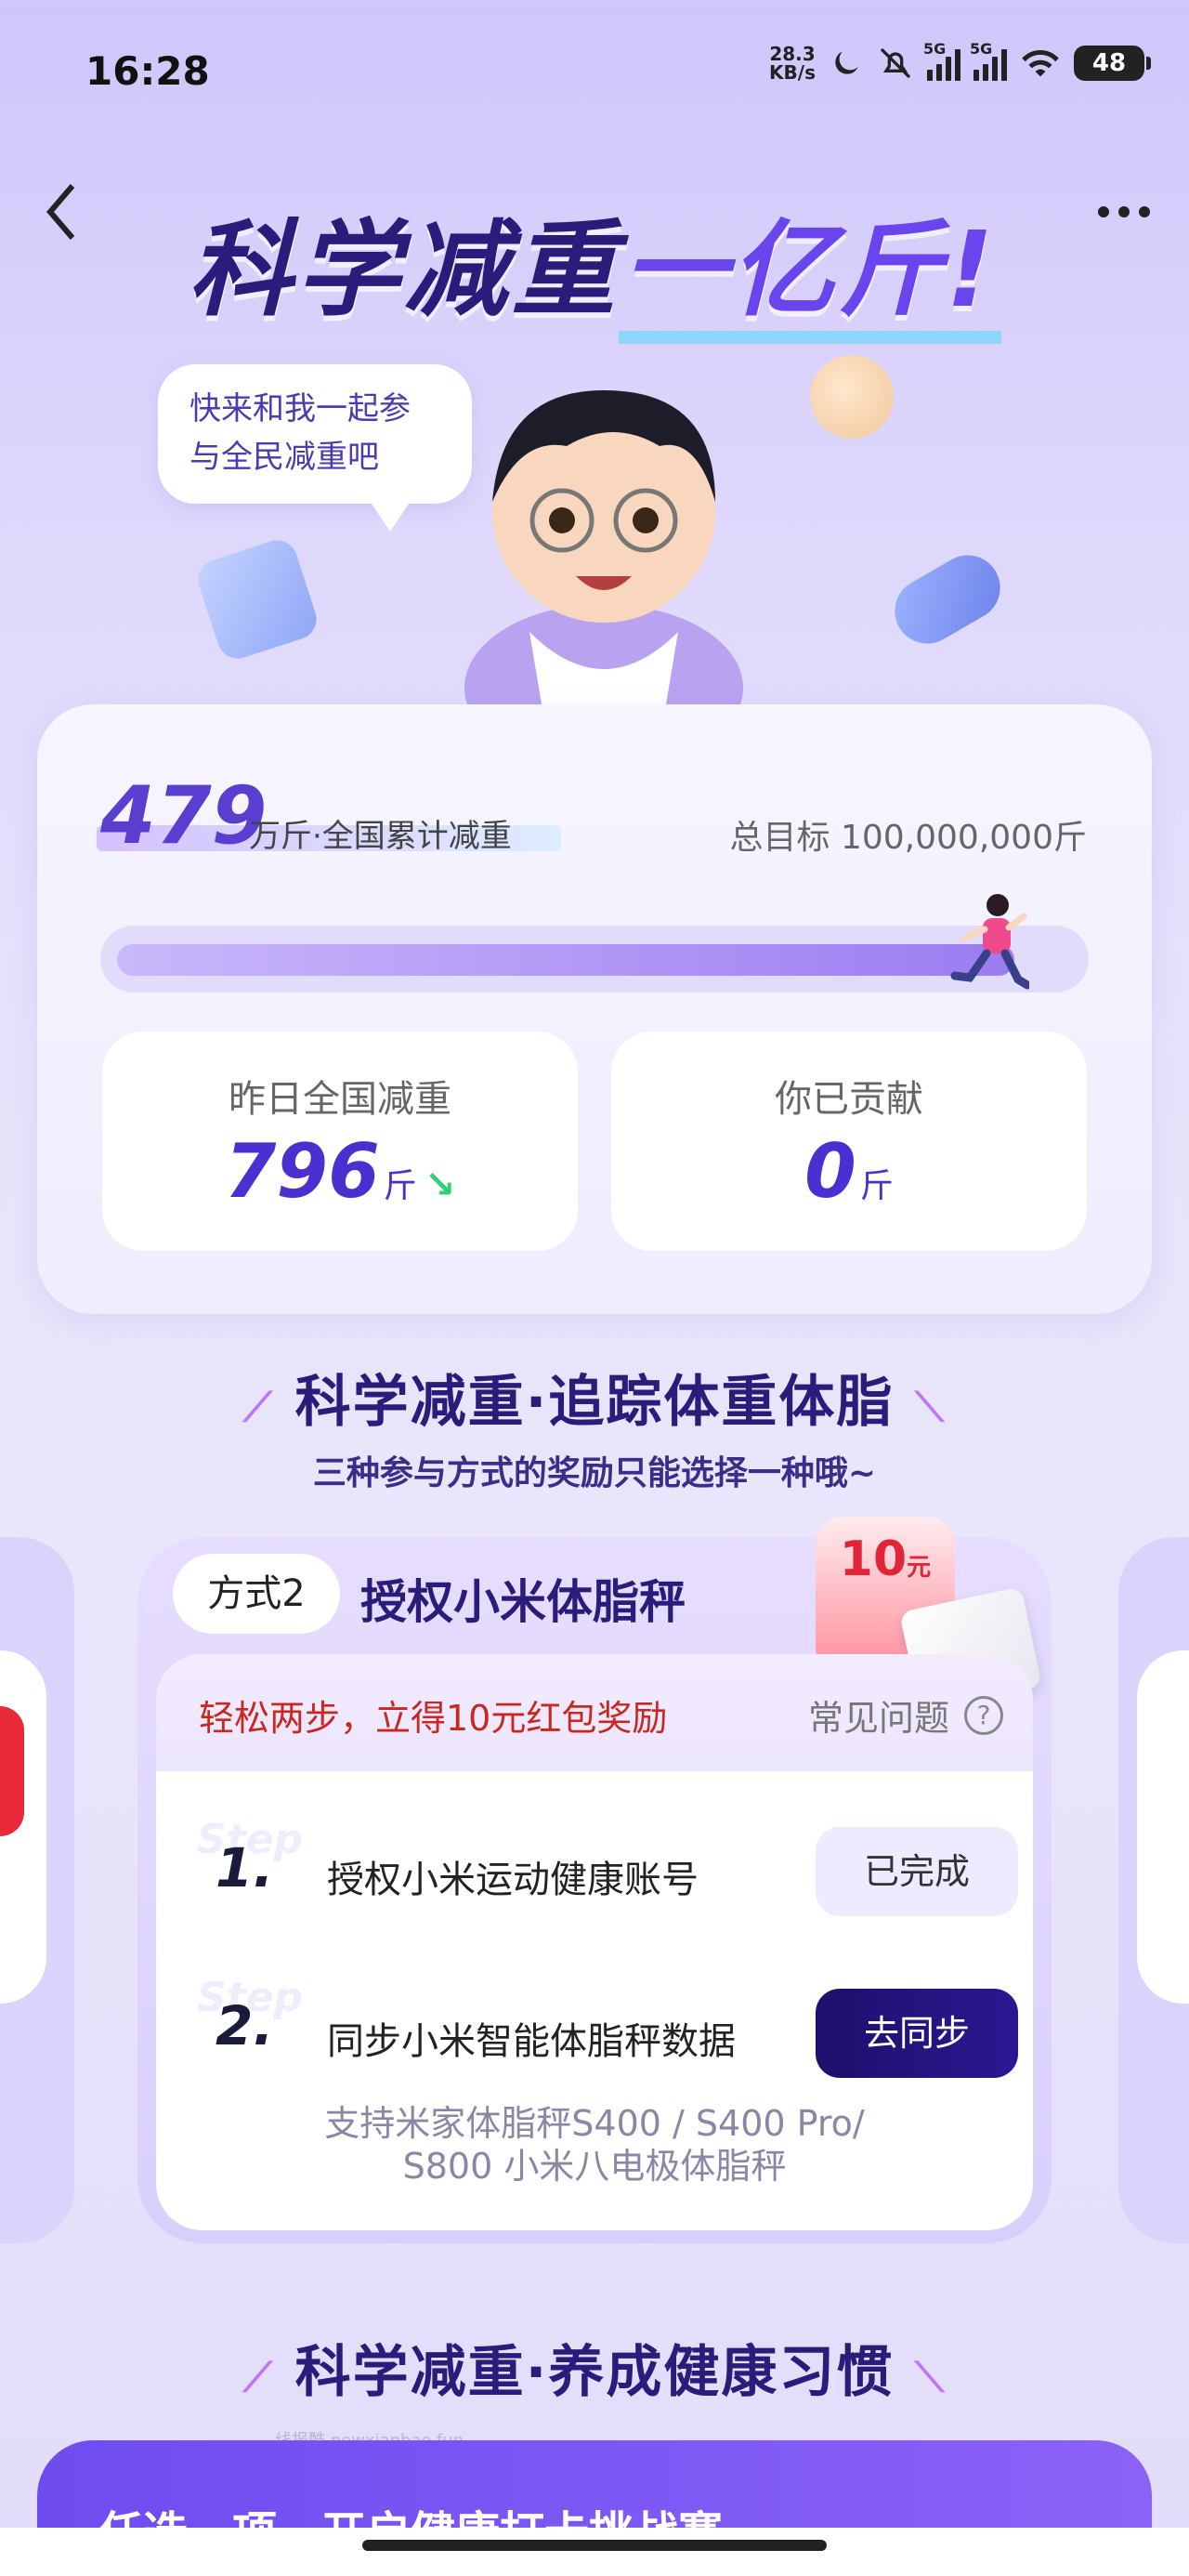 The width and height of the screenshot is (1189, 2576). Describe the element at coordinates (147, 71) in the screenshot. I see `status-time: 16:28` at that location.